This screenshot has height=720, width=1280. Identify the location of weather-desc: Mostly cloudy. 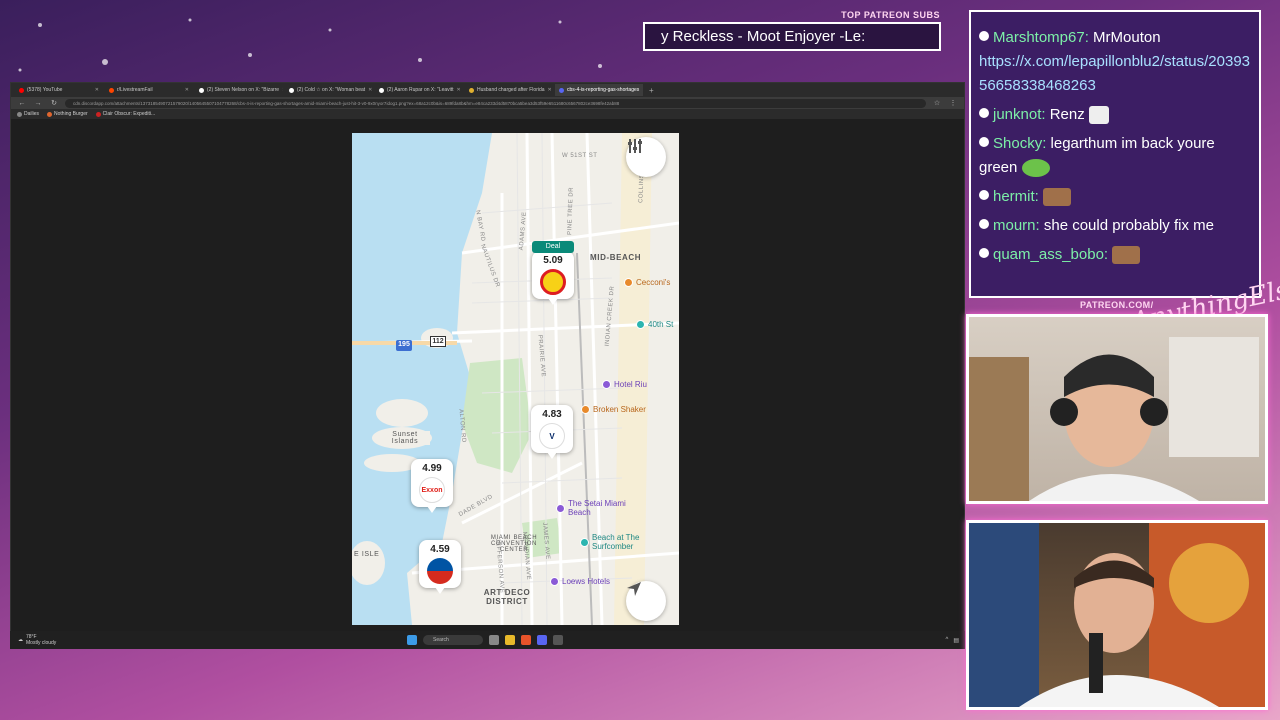
(41, 643).